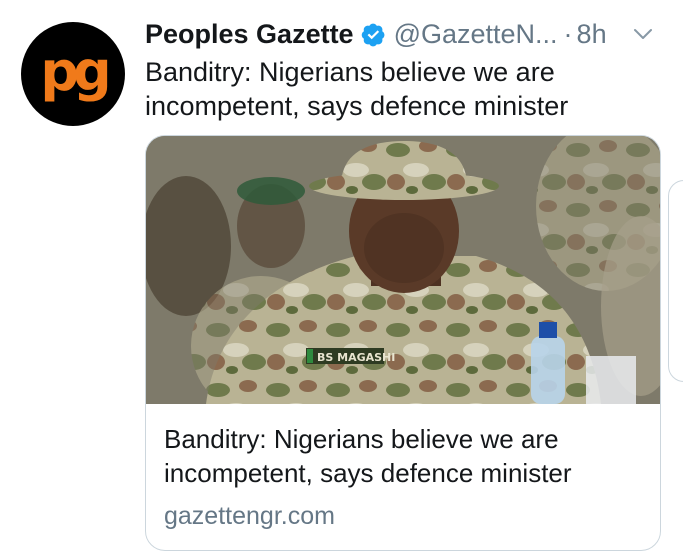 The height and width of the screenshot is (555, 683). Describe the element at coordinates (249, 516) in the screenshot. I see `card-domain: gazettengr.com` at that location.